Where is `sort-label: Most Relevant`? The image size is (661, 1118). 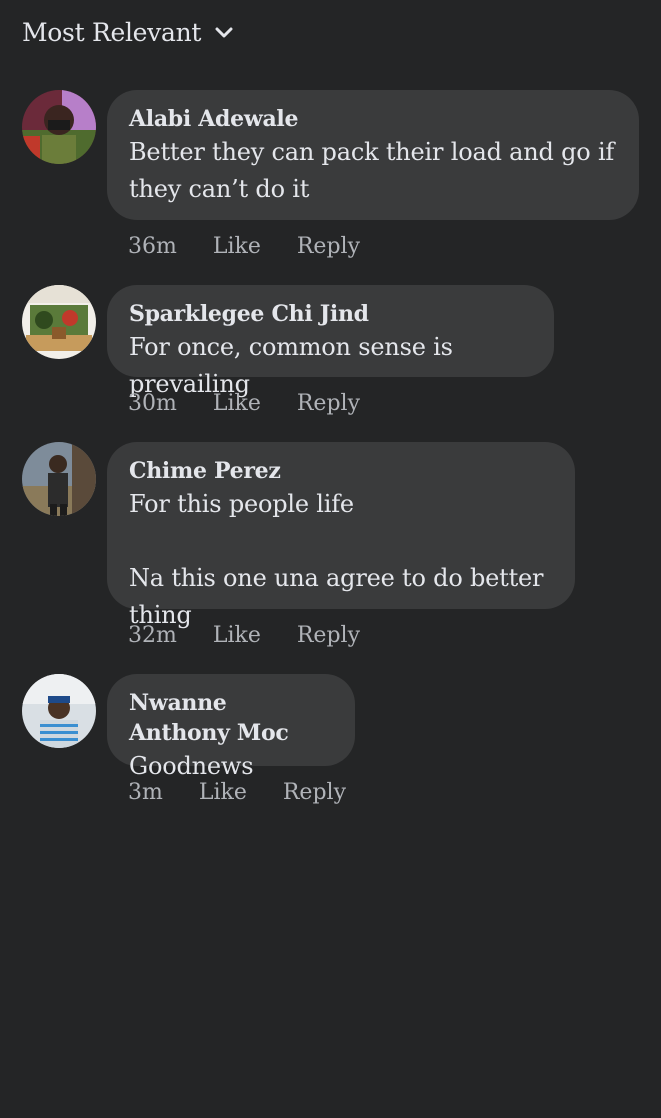 sort-label: Most Relevant is located at coordinates (112, 32).